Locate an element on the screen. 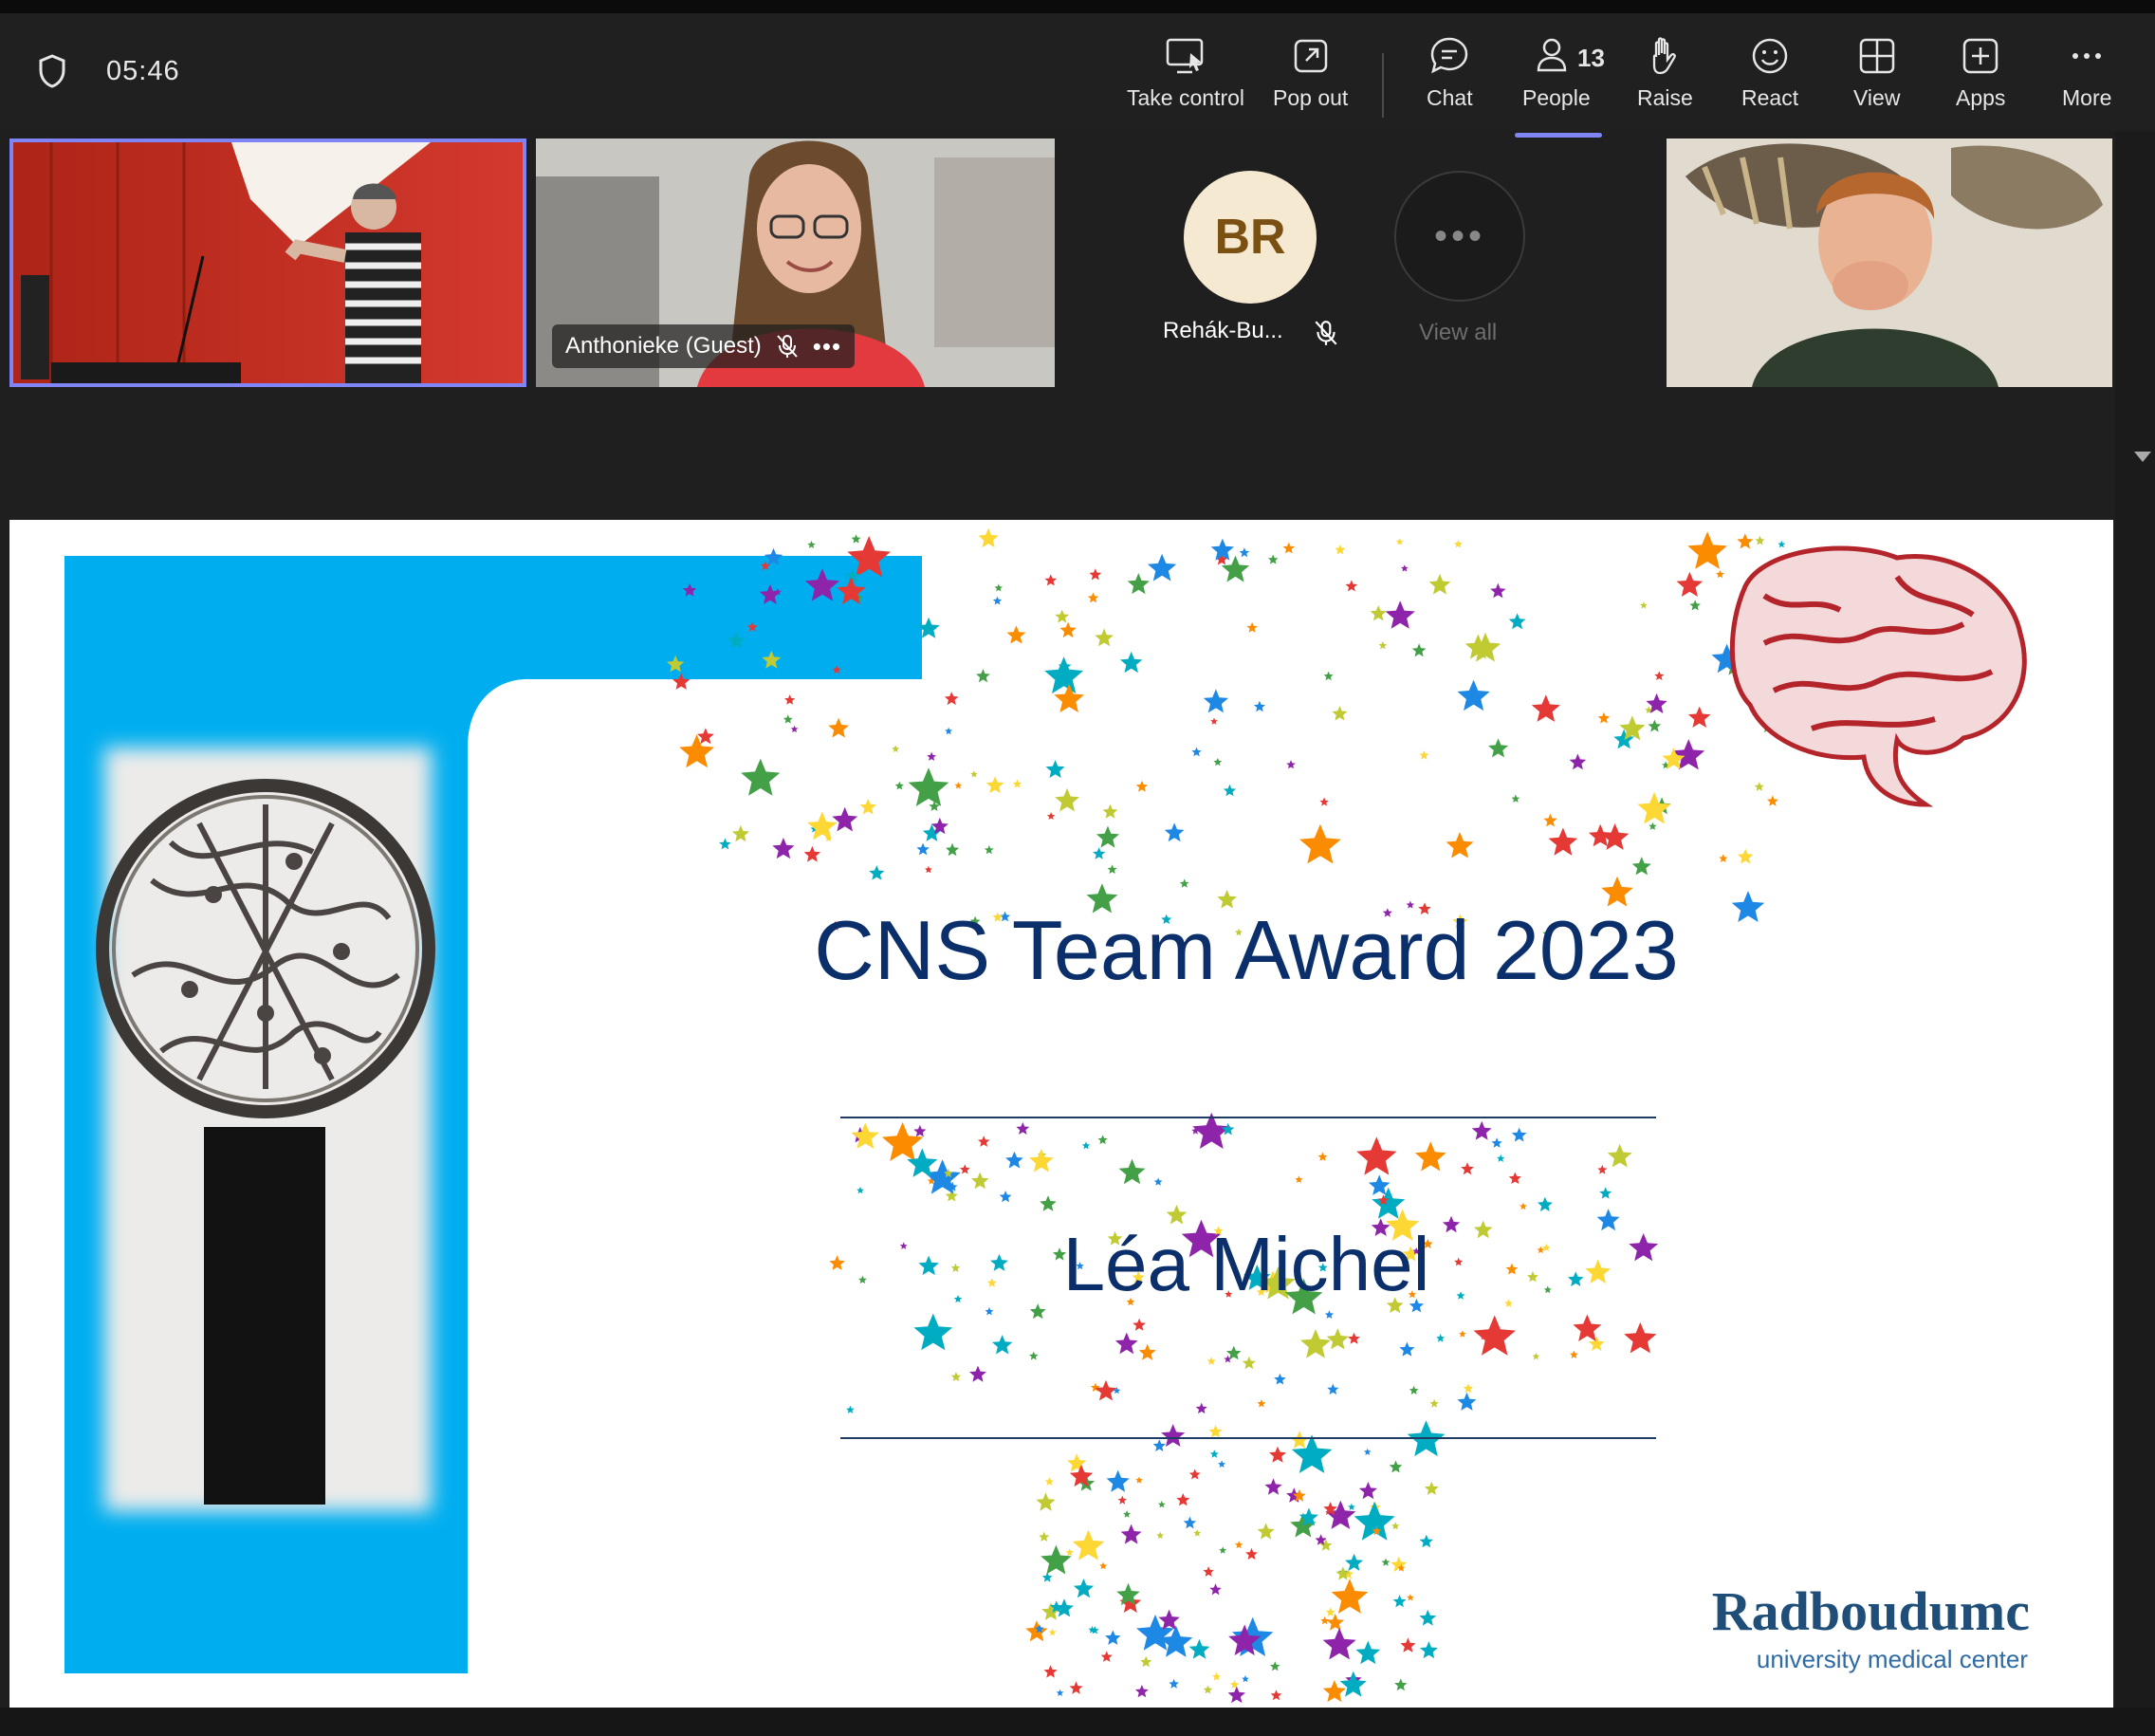  chat-button: Chat is located at coordinates (1450, 81).